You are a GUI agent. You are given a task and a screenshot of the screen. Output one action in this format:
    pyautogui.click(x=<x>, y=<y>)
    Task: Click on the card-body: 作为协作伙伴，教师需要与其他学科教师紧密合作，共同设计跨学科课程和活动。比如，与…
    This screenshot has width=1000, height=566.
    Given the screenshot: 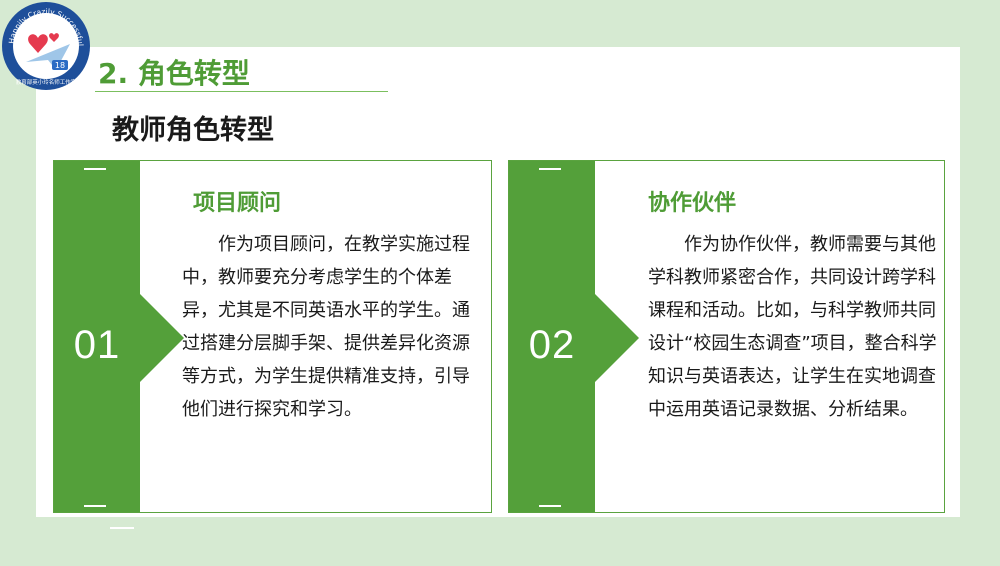 What is the action you would take?
    pyautogui.click(x=792, y=327)
    